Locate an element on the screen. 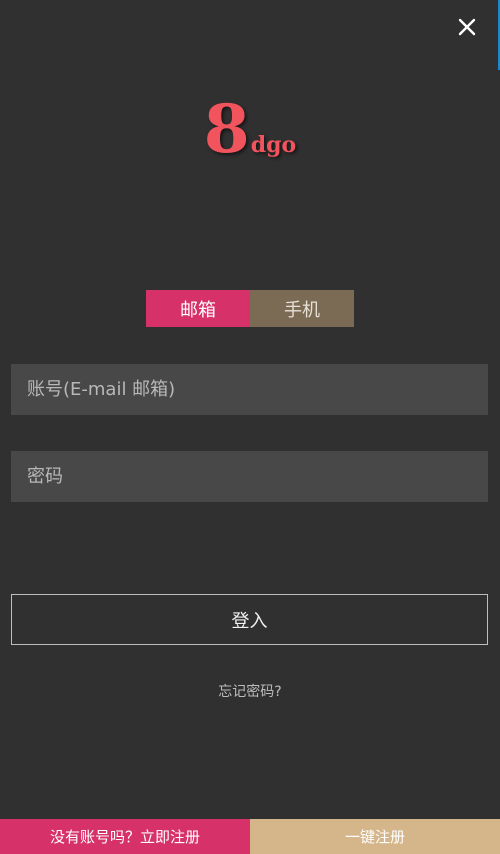  app-logo: 8dgo is located at coordinates (250, 129).